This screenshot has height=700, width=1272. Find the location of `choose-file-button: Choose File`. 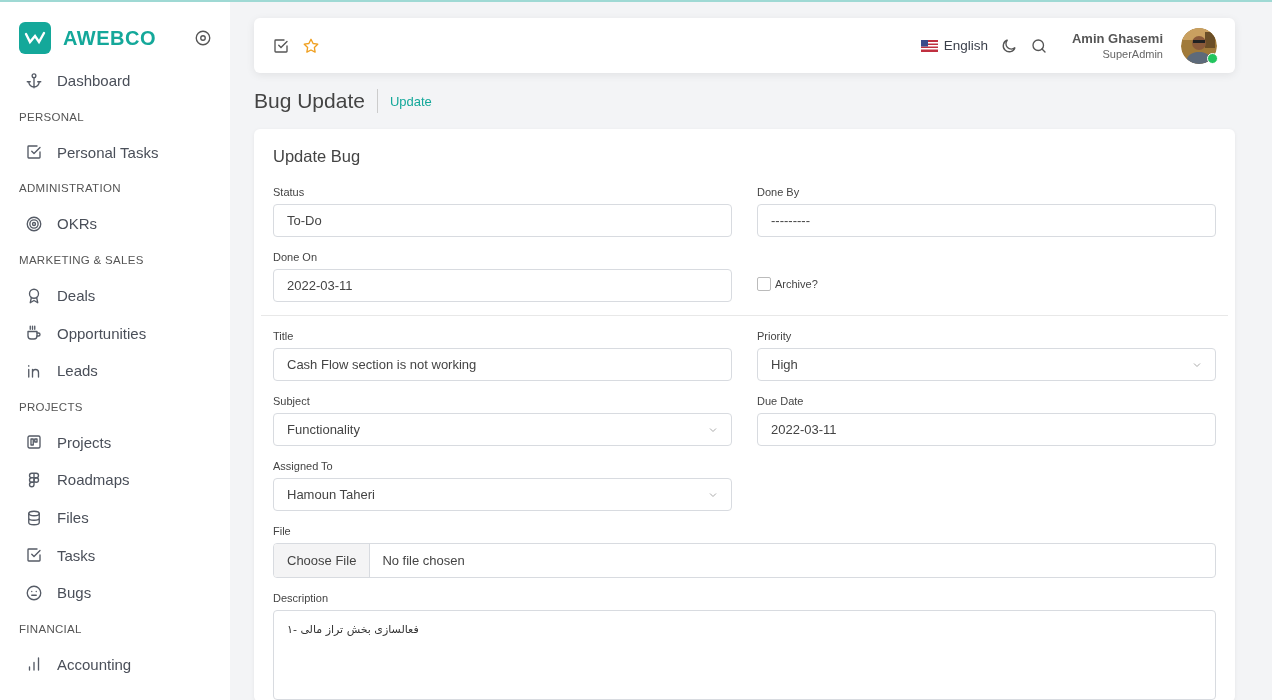

choose-file-button: Choose File is located at coordinates (322, 560).